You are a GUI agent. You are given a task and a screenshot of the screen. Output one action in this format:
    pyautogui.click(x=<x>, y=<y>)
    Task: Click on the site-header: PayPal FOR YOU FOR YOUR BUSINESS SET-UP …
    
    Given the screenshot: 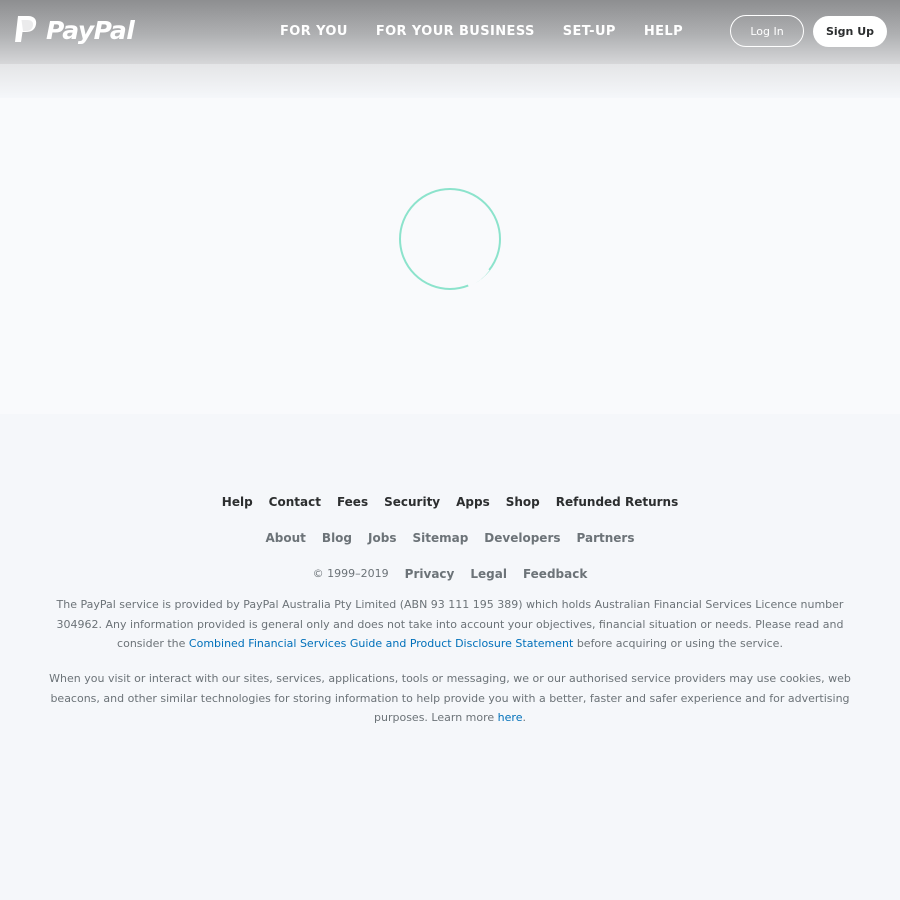 What is the action you would take?
    pyautogui.click(x=450, y=32)
    